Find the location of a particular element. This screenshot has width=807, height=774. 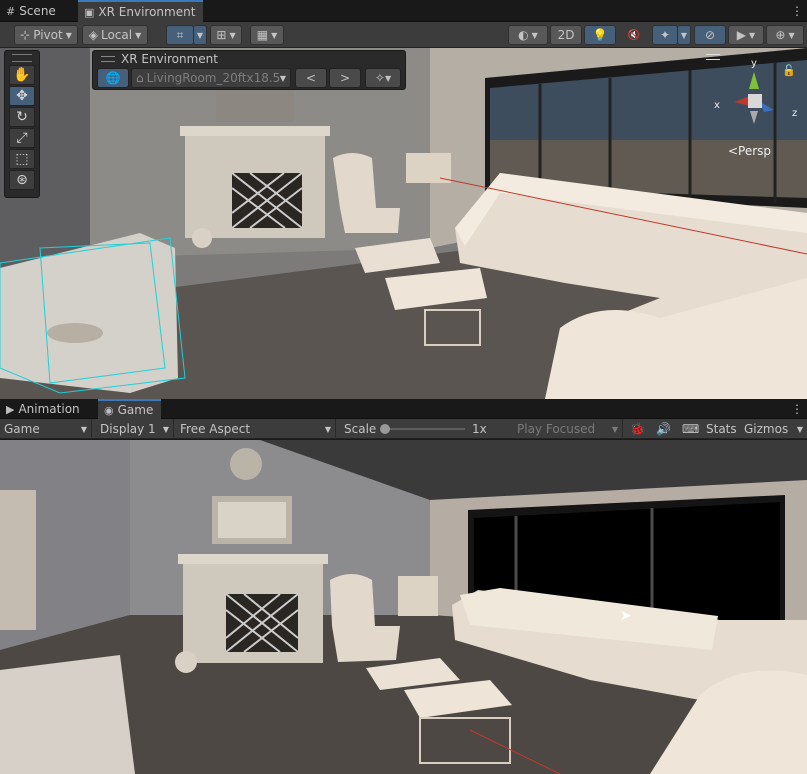

tool-palette: ✋ ✥ ↻ ⤢ ⬚ ⊛ is located at coordinates (22, 124).